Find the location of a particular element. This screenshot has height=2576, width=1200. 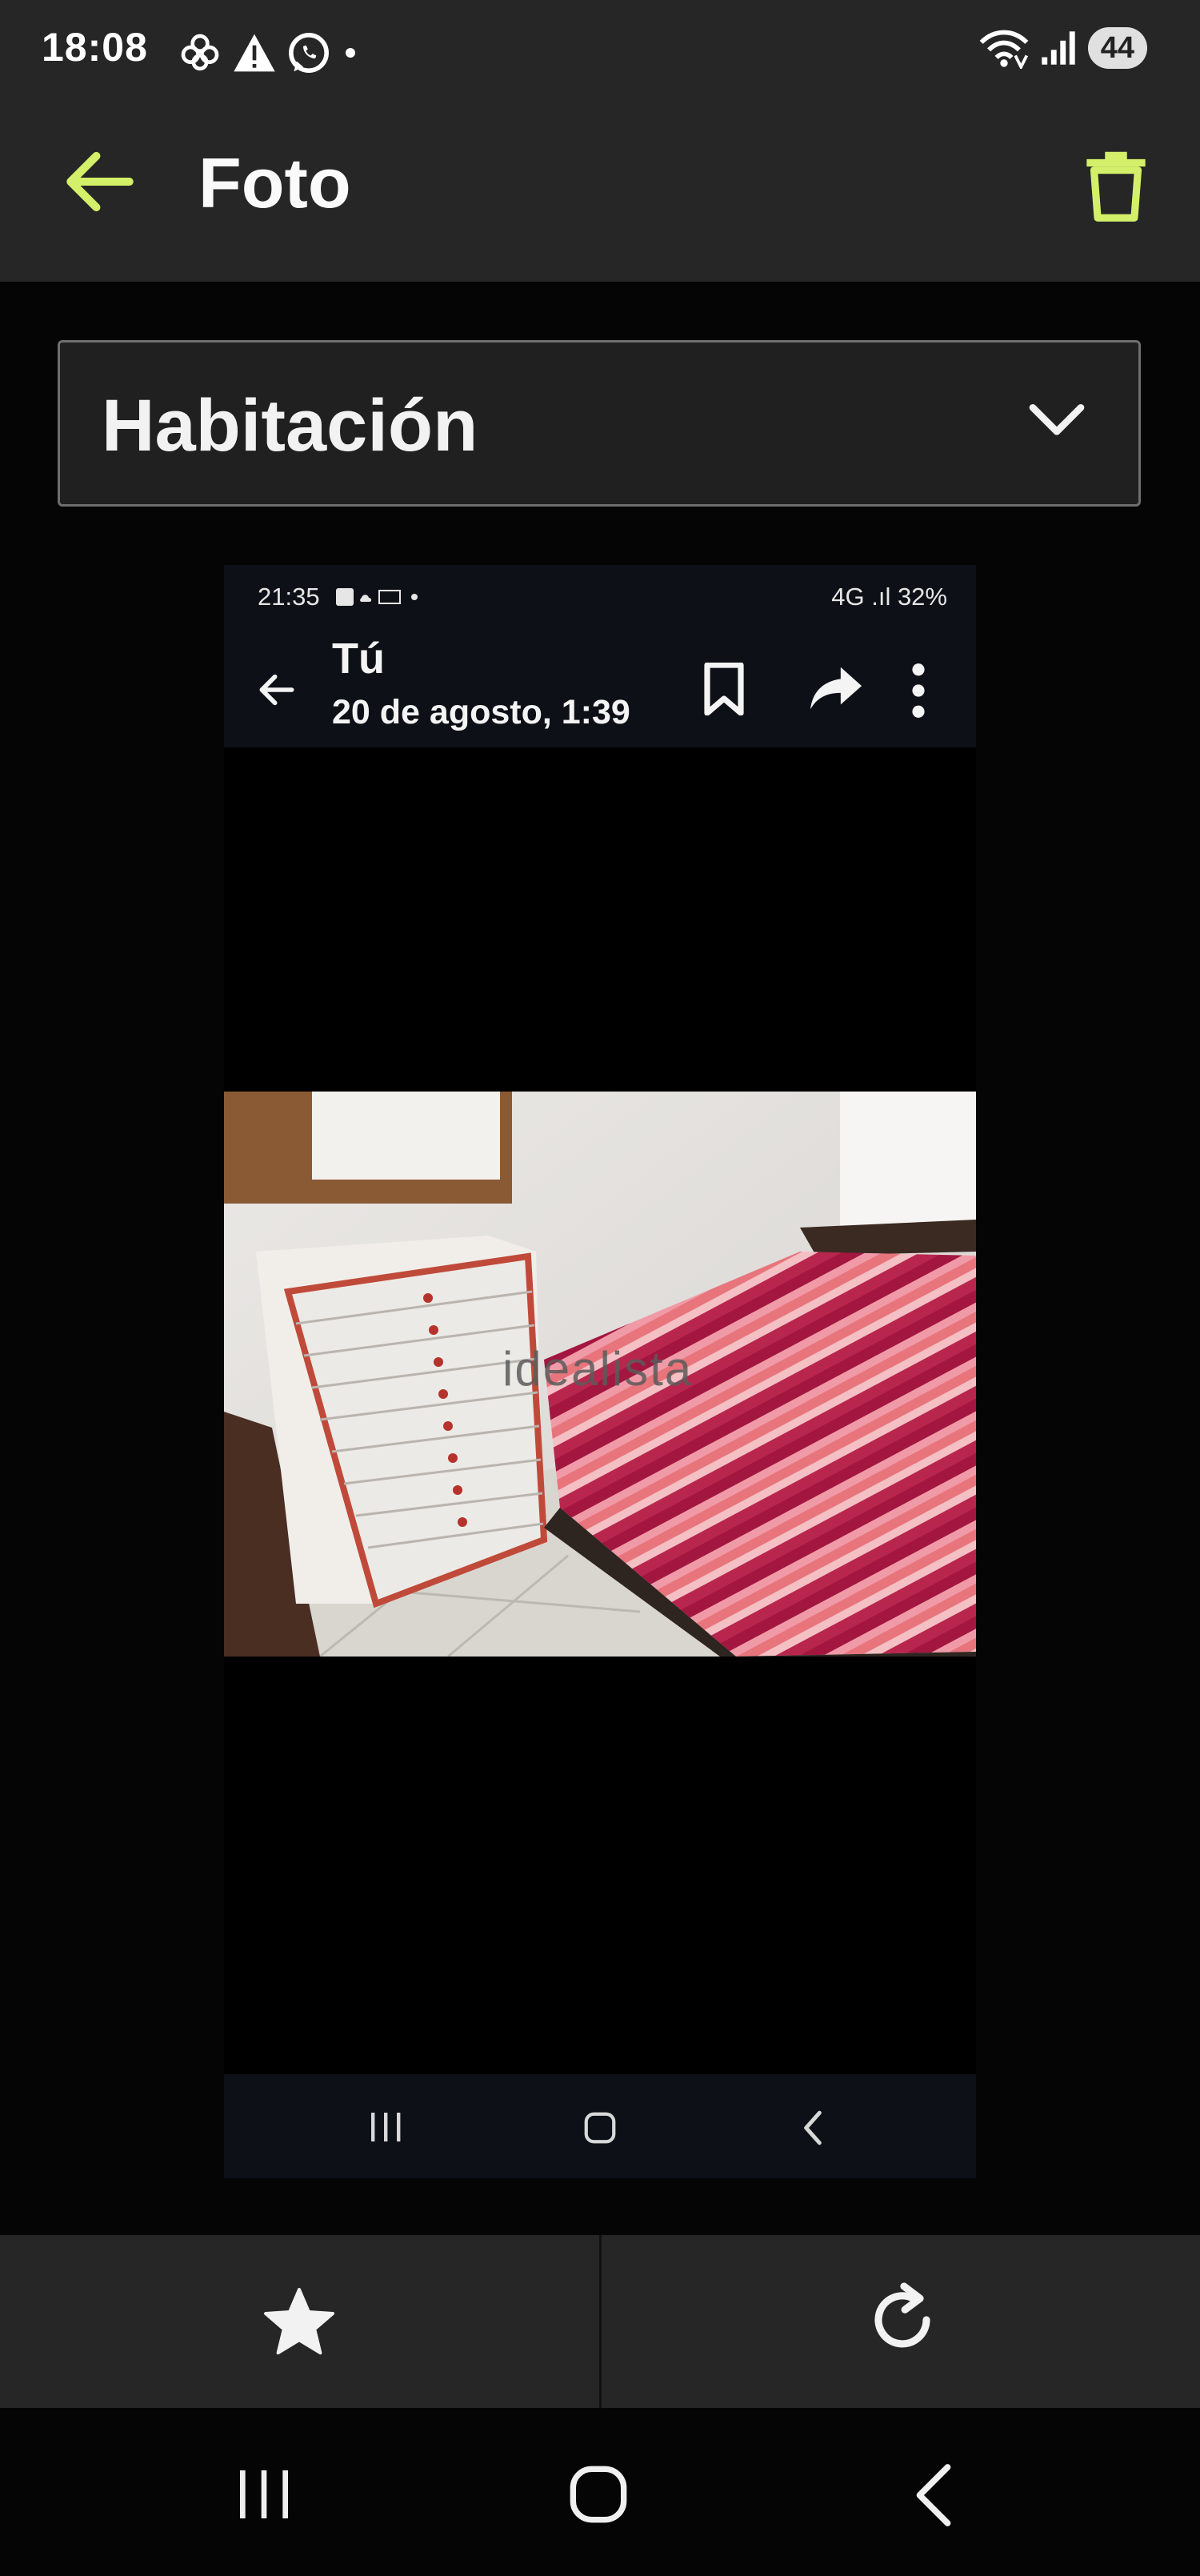

status-time: 18:08 is located at coordinates (95, 47).